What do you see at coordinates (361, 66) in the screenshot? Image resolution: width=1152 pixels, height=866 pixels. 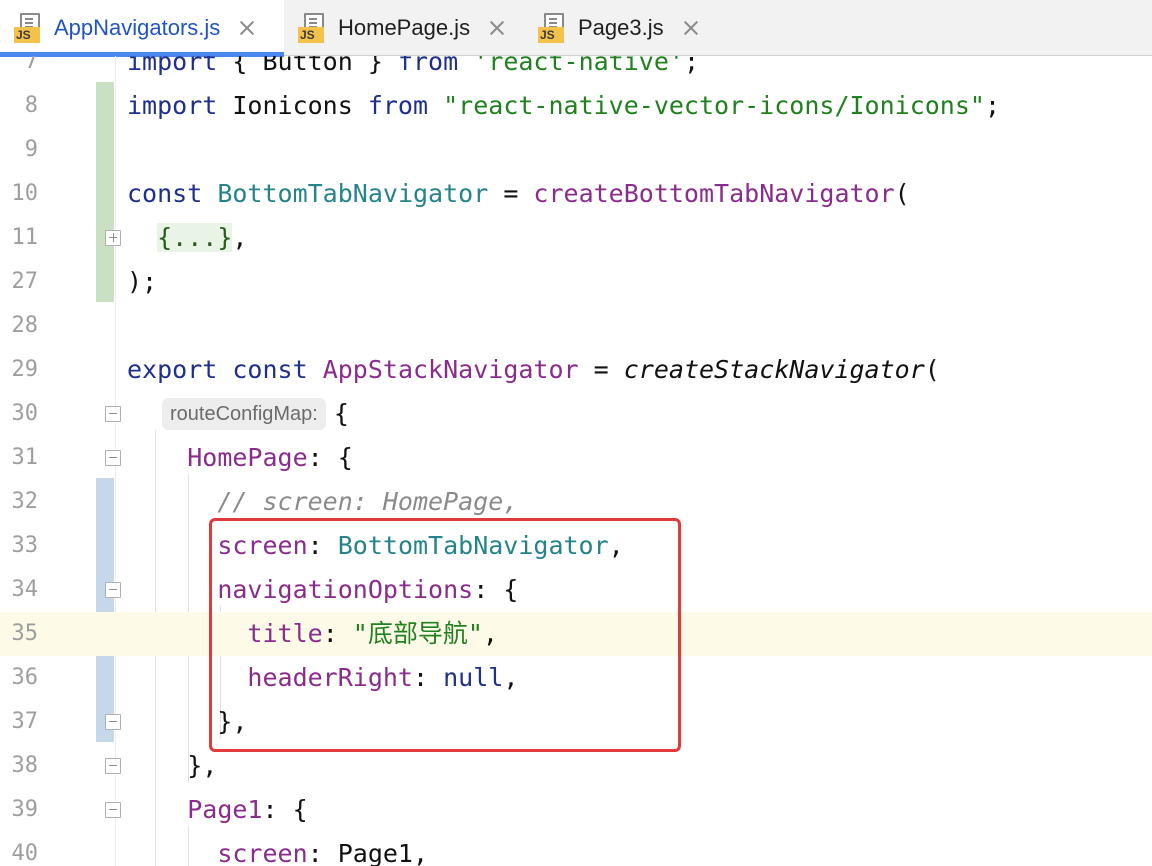 I see `code-line: 7 import { Button } from 'react-native';` at bounding box center [361, 66].